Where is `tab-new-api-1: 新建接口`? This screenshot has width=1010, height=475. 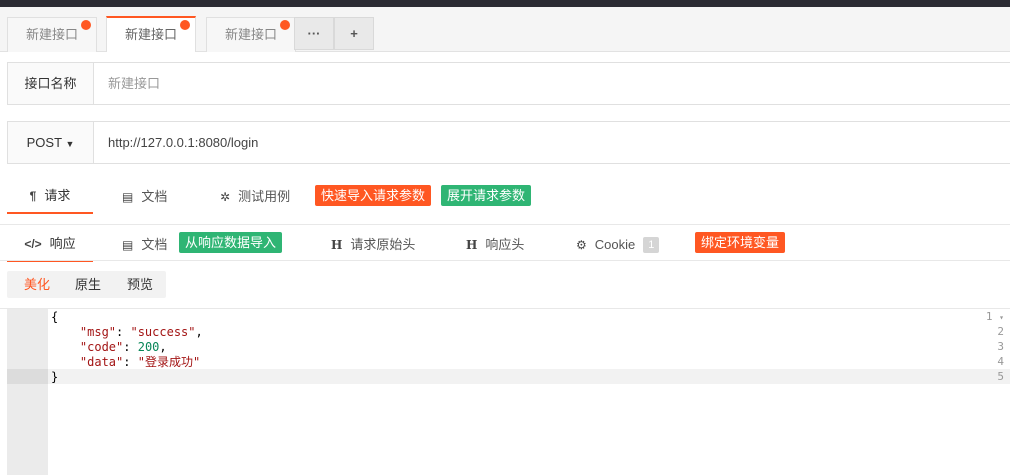
tab-new-api-1: 新建接口 is located at coordinates (52, 34).